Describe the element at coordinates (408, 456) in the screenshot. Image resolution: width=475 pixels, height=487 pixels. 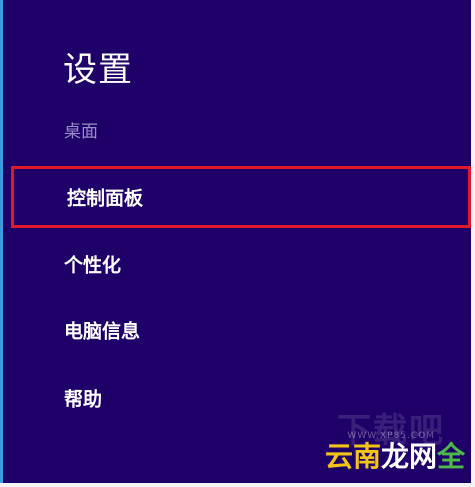
I see `watermark-brand-part2: 龙网` at that location.